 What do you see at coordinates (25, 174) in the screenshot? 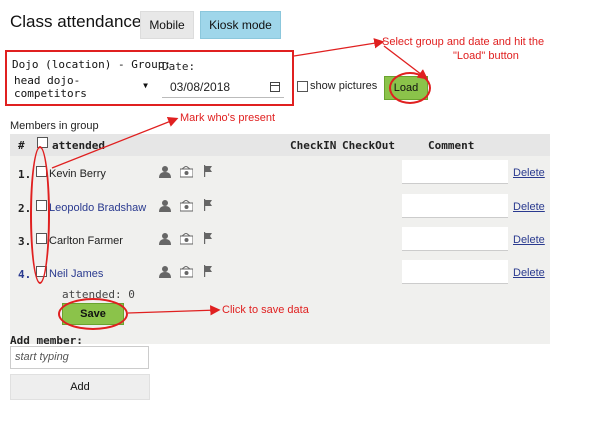
I see `row-number: 1.` at bounding box center [25, 174].